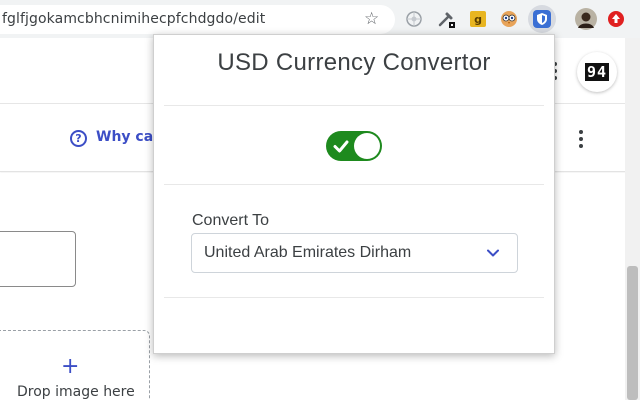 This screenshot has width=640, height=400. Describe the element at coordinates (616, 19) in the screenshot. I see `upload-icon` at that location.